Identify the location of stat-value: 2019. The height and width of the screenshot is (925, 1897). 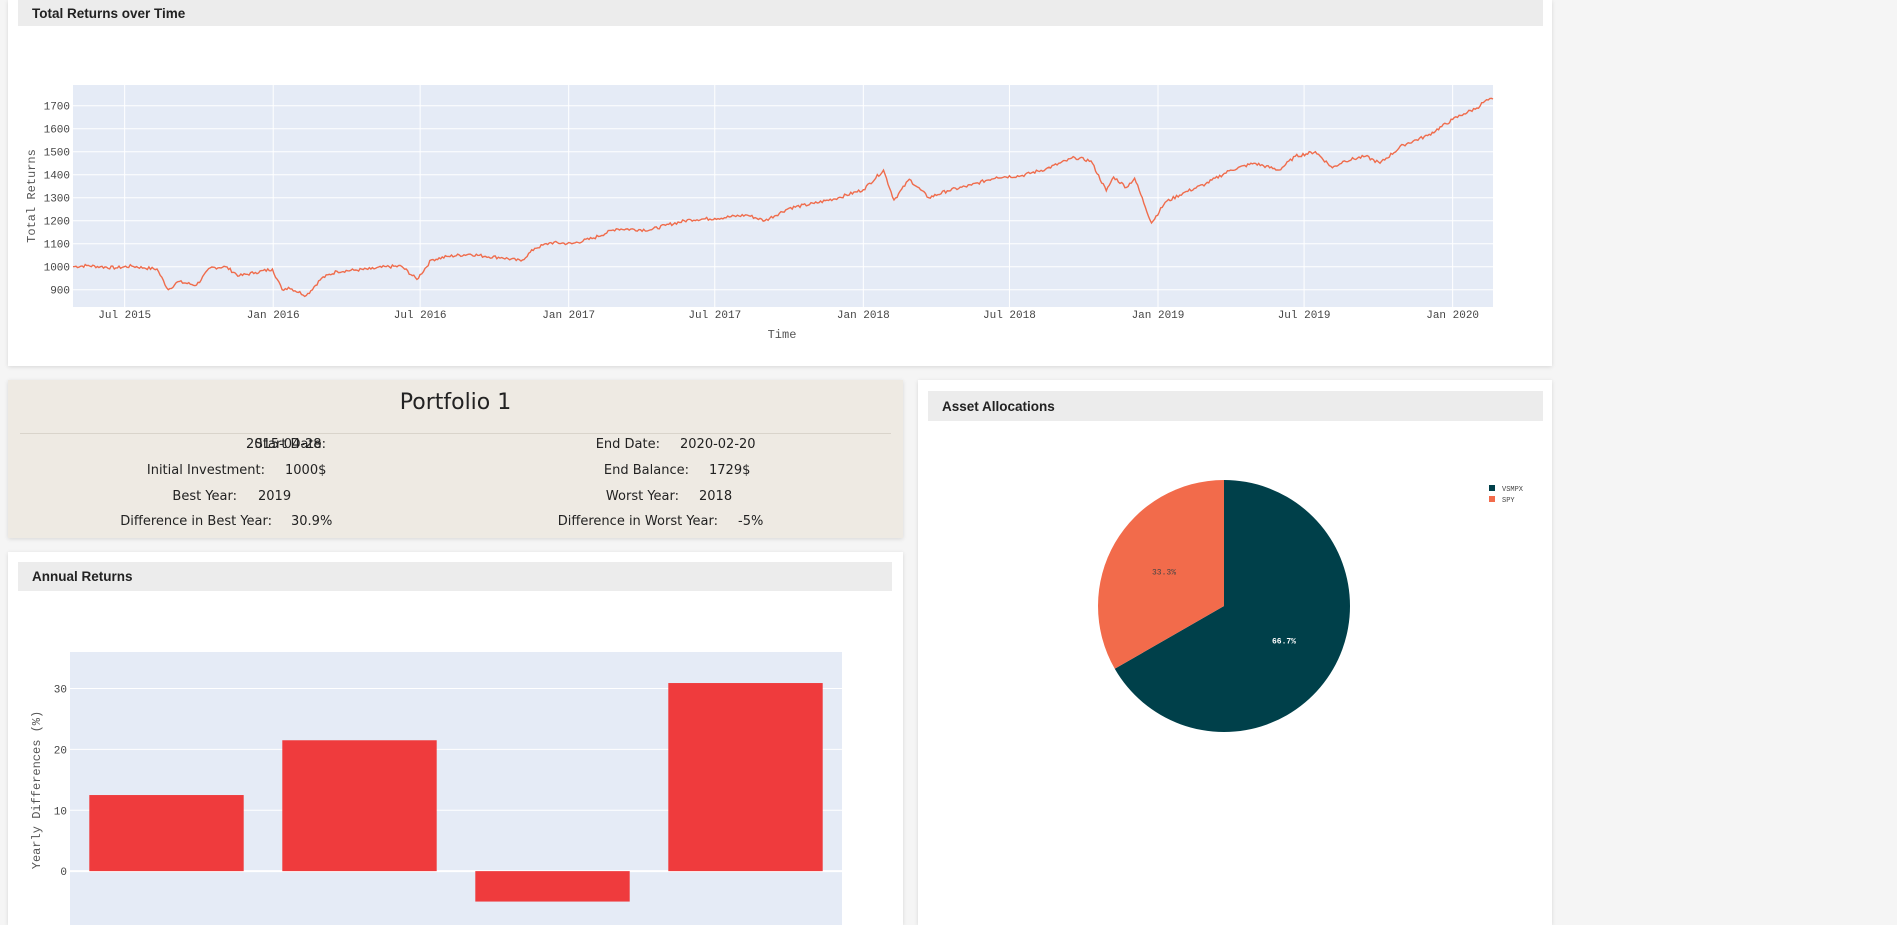
(275, 496).